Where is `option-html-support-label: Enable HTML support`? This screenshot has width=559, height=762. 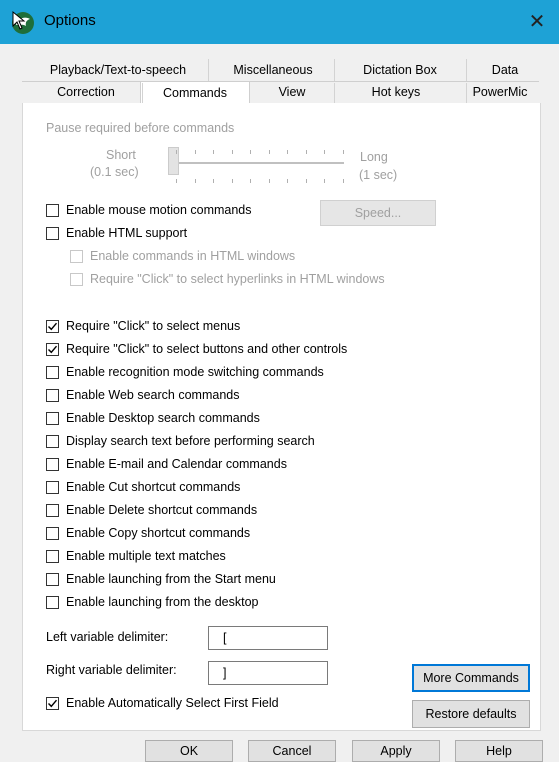 option-html-support-label: Enable HTML support is located at coordinates (127, 233).